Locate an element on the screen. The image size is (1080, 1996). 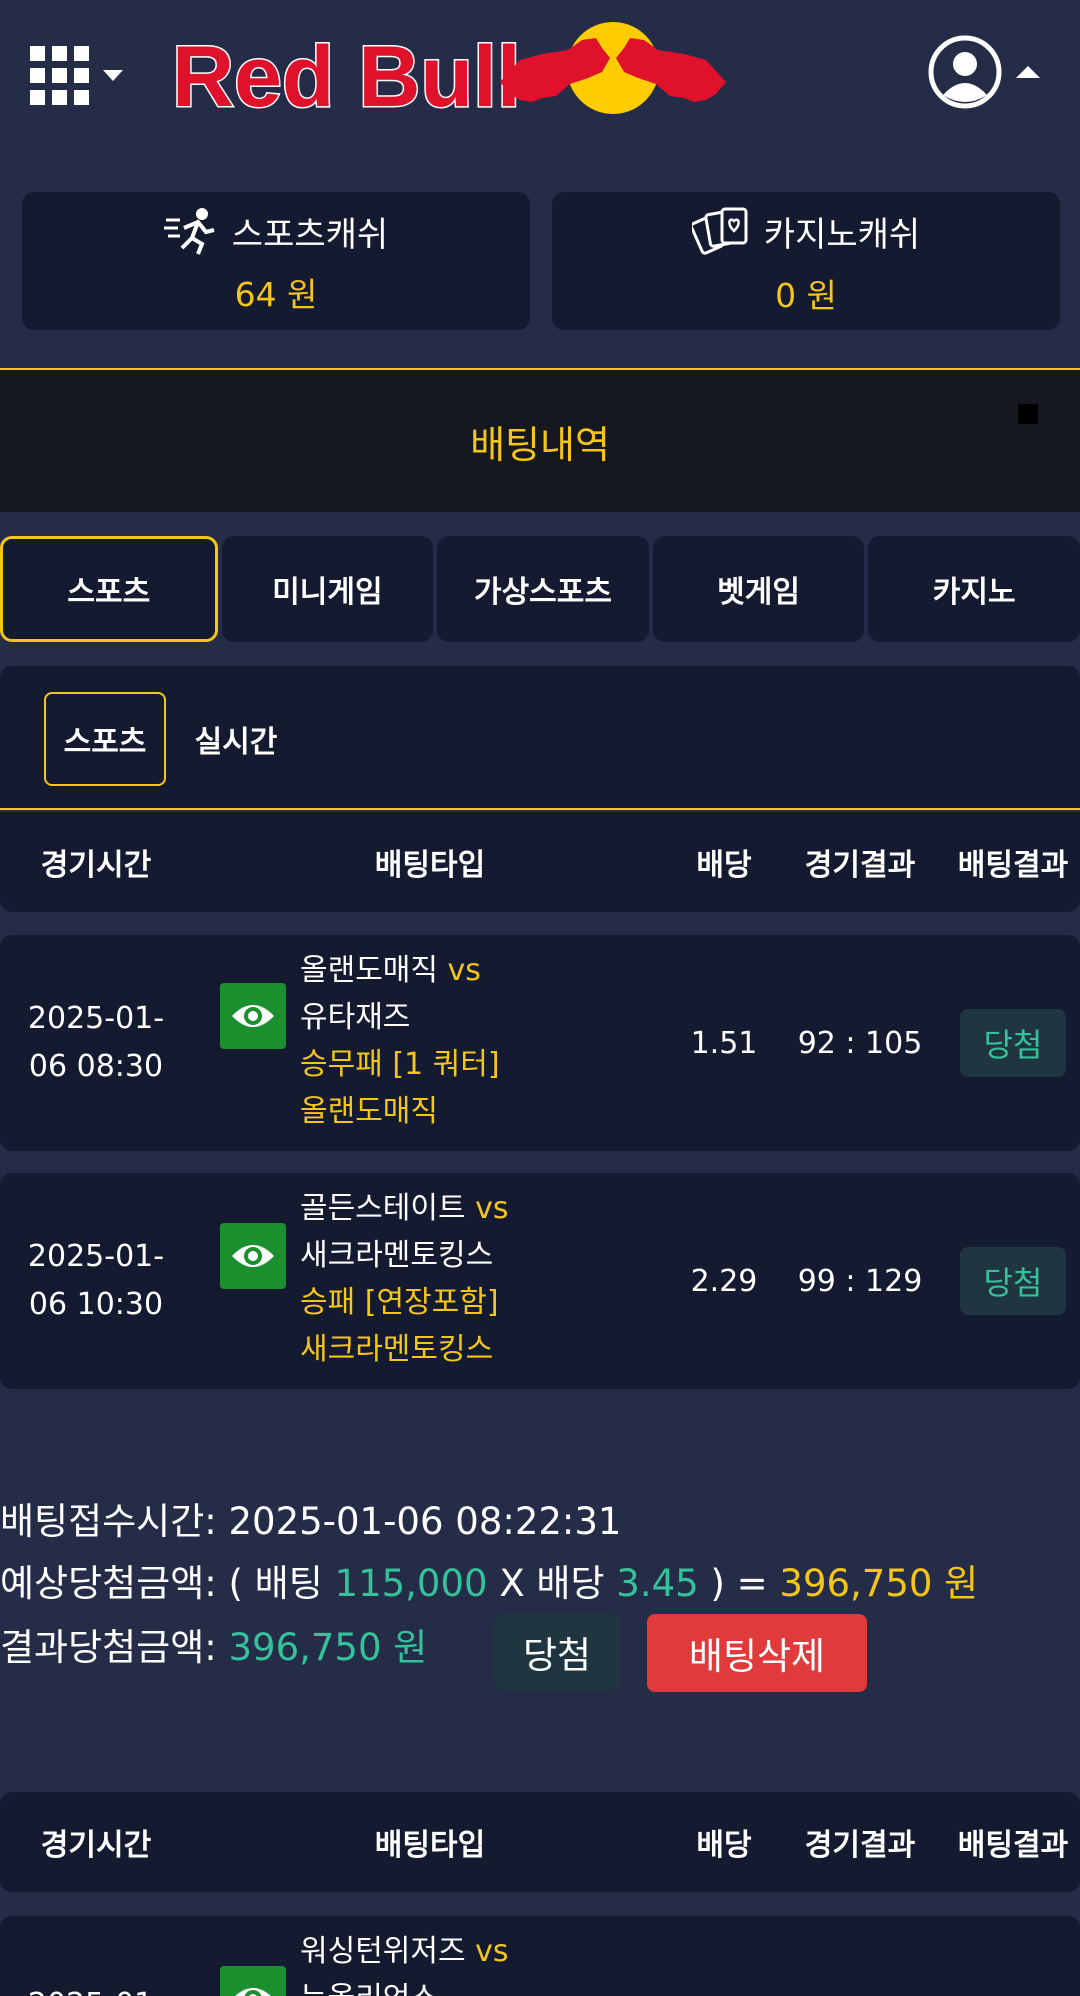
page-title: 배팅내역 is located at coordinates (540, 444).